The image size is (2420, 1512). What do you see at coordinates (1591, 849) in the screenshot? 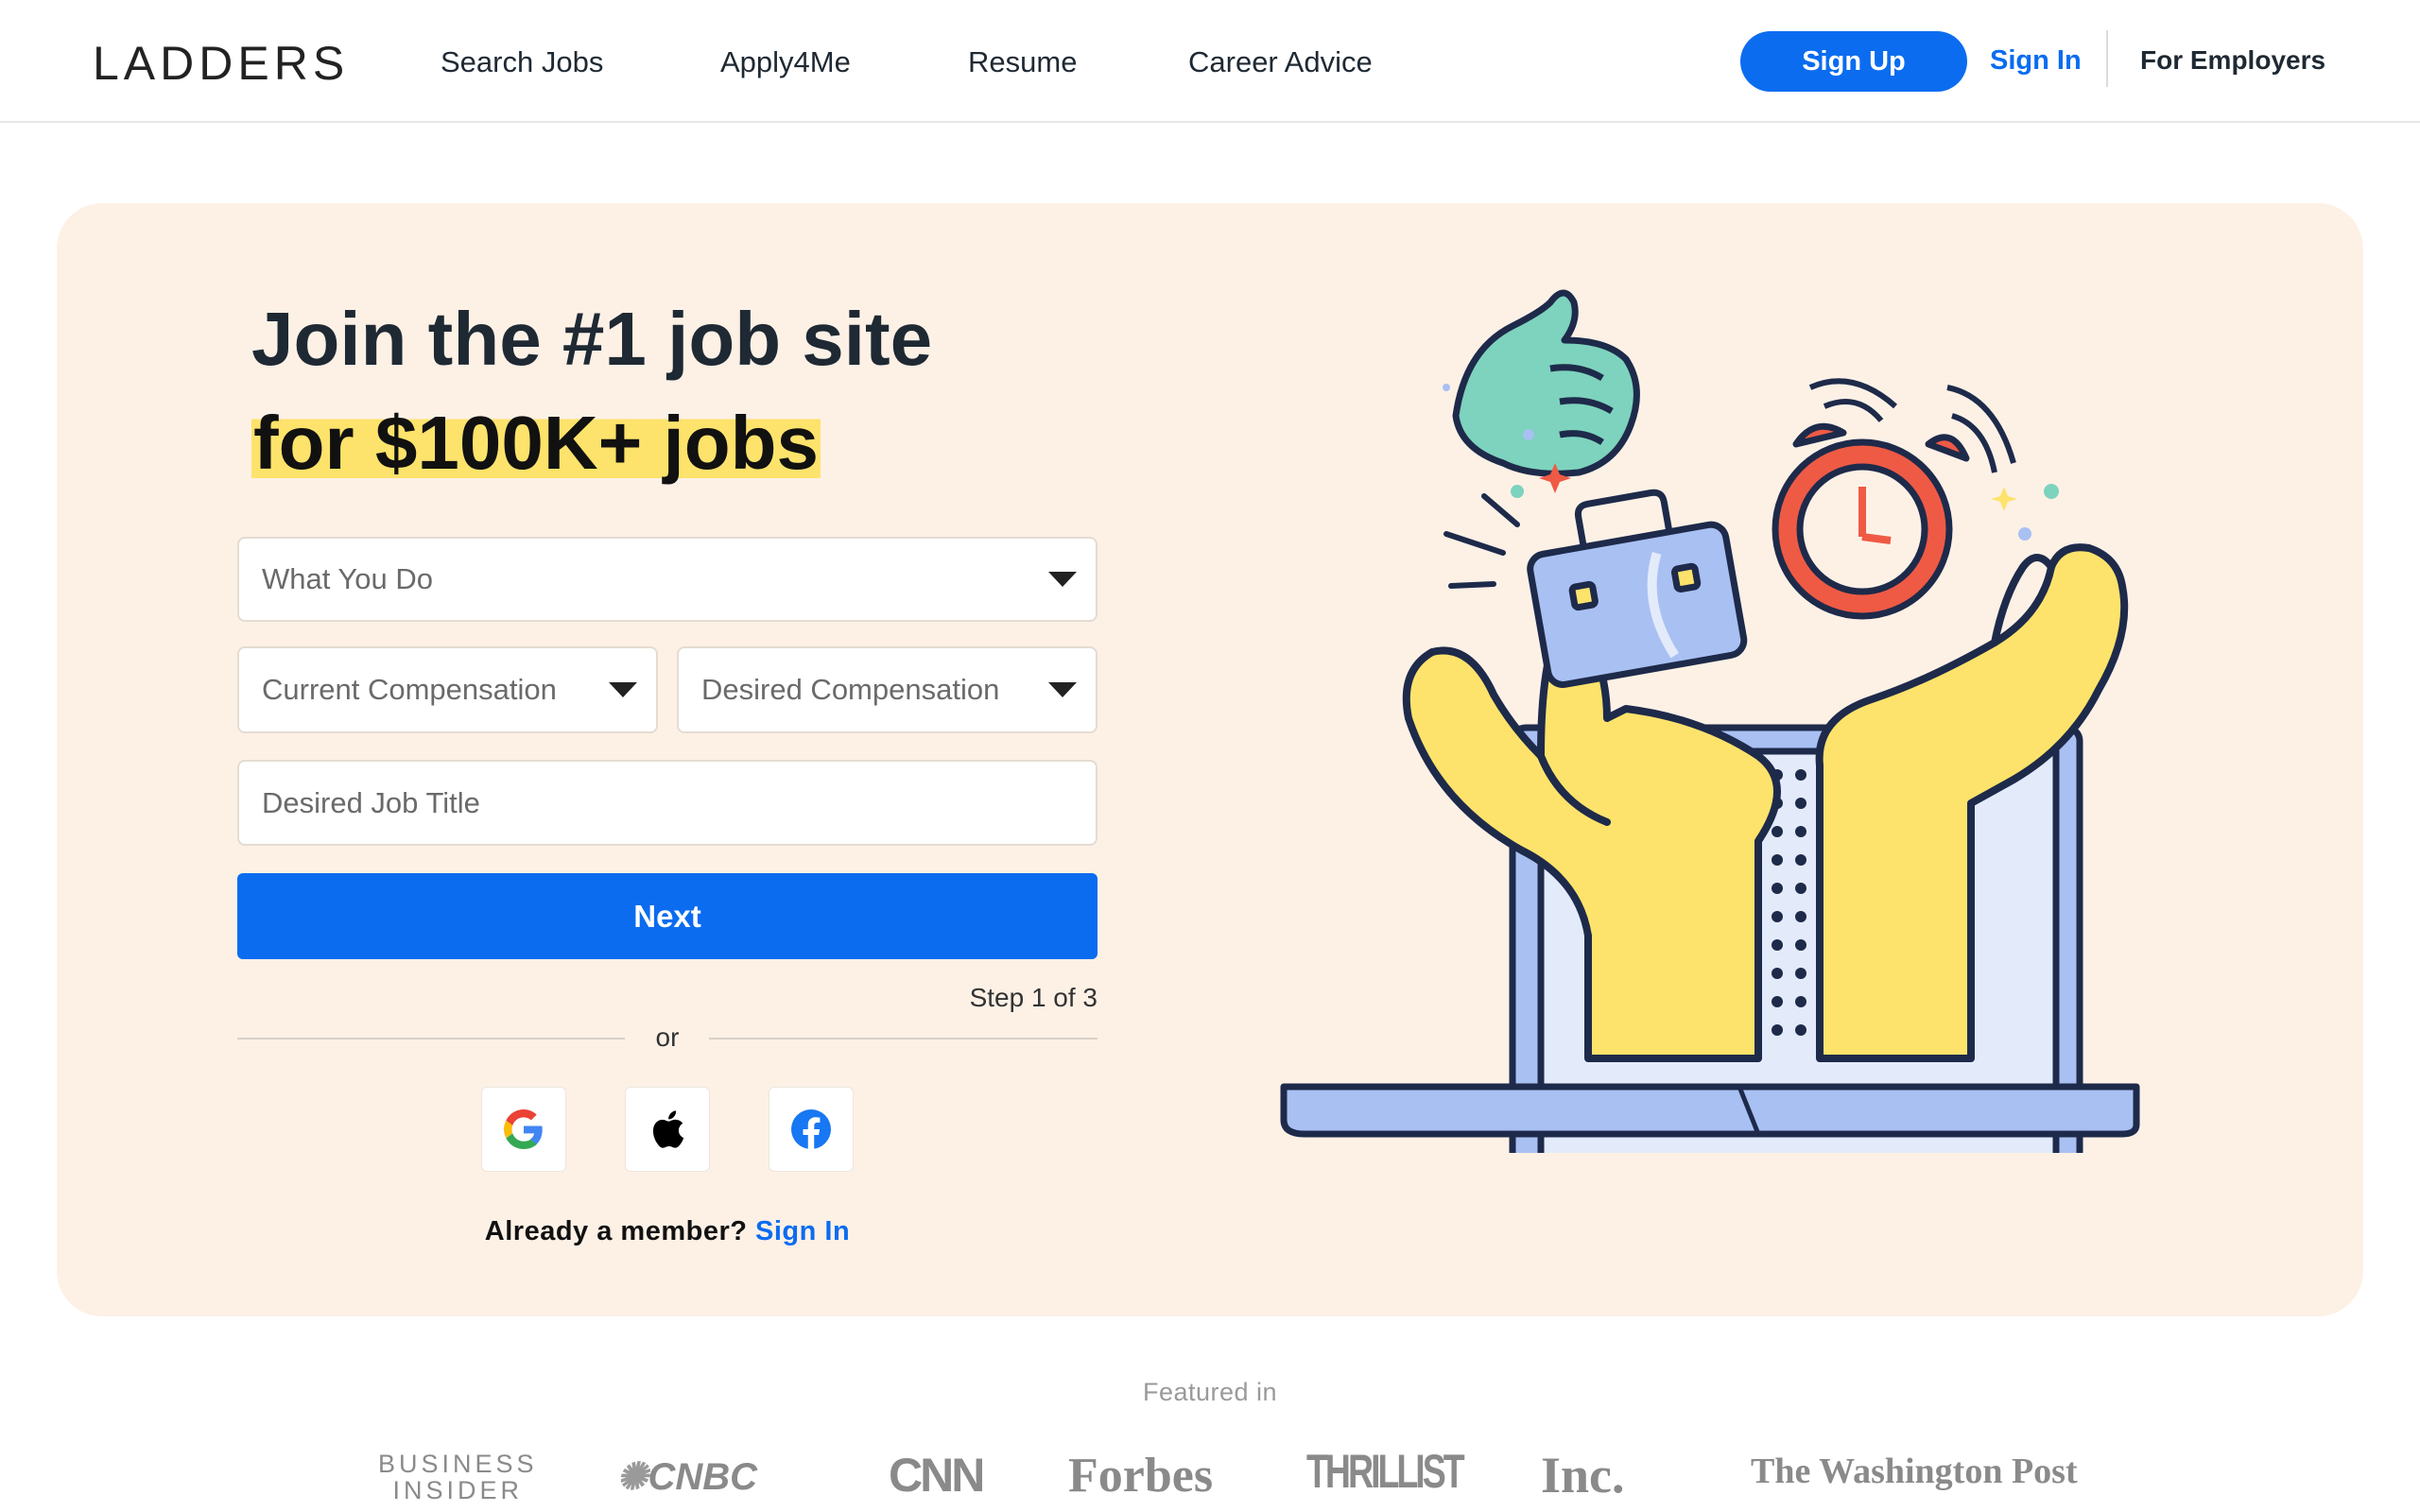
I see `left-hand` at bounding box center [1591, 849].